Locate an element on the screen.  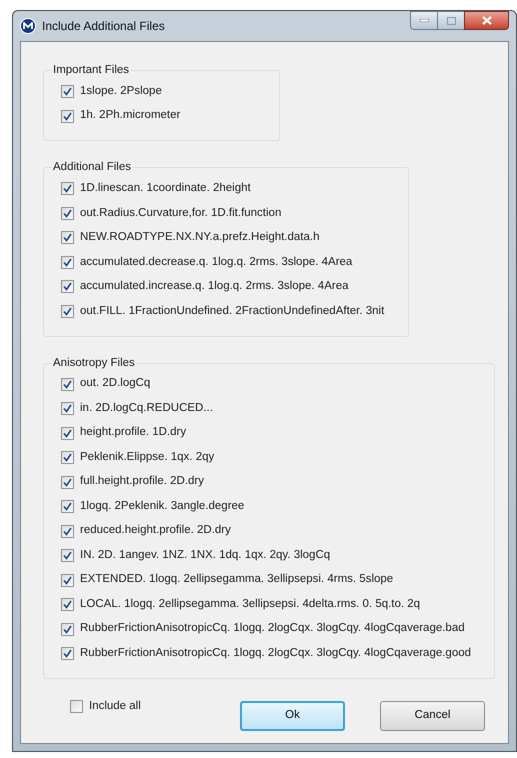
checkbox-row: height.profile. 1D.dry is located at coordinates (277, 433).